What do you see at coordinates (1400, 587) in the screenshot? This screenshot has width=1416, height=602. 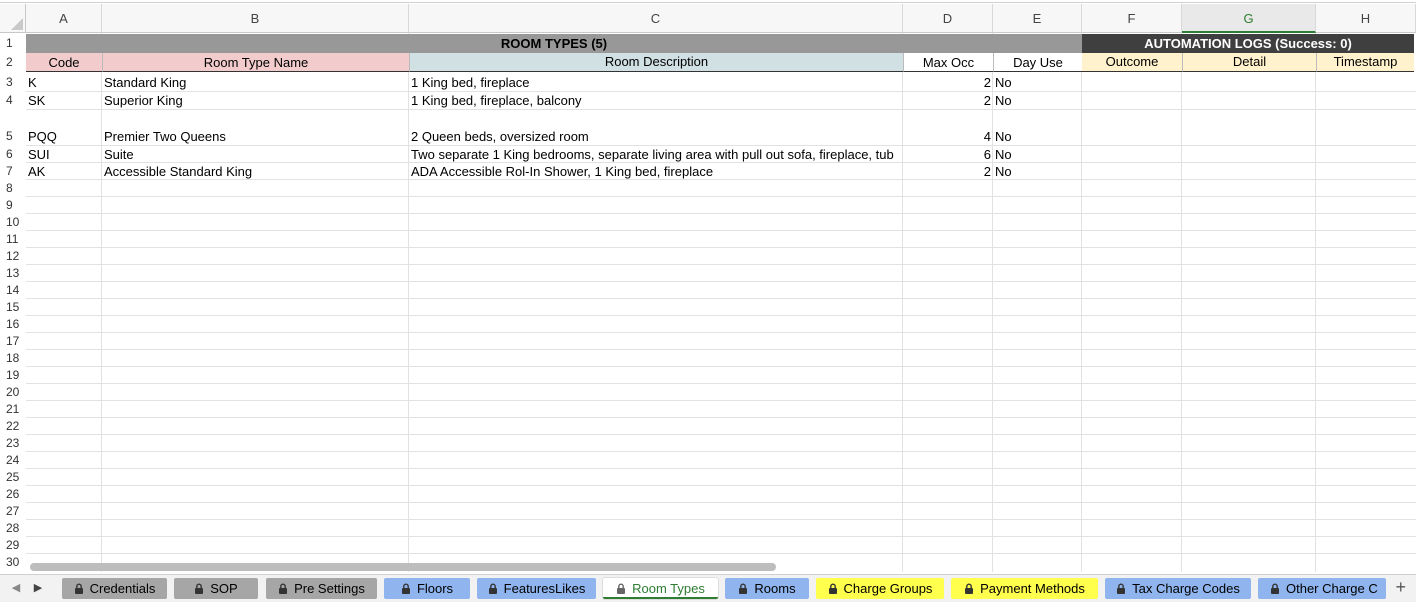 I see `plus-icon: +` at bounding box center [1400, 587].